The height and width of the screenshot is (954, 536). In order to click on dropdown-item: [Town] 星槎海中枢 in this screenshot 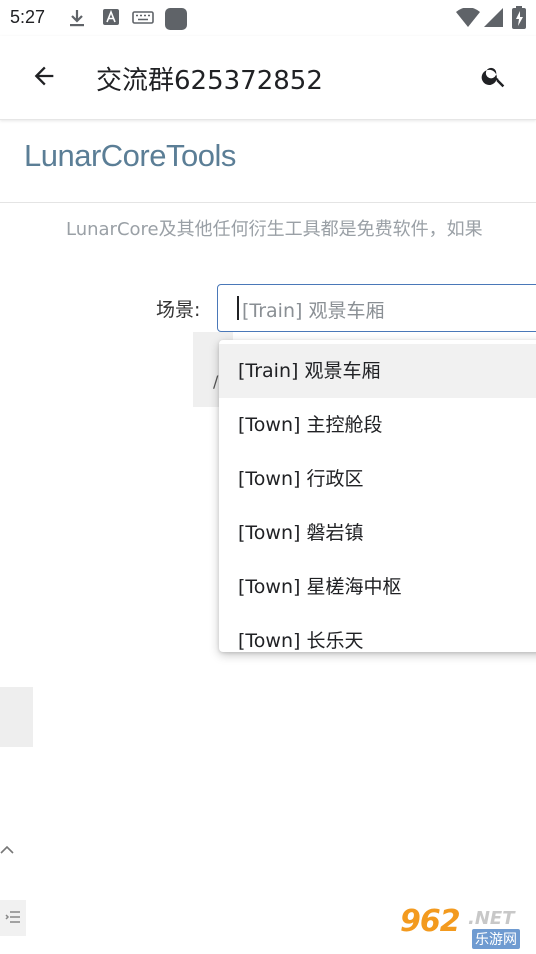, I will do `click(377, 587)`.